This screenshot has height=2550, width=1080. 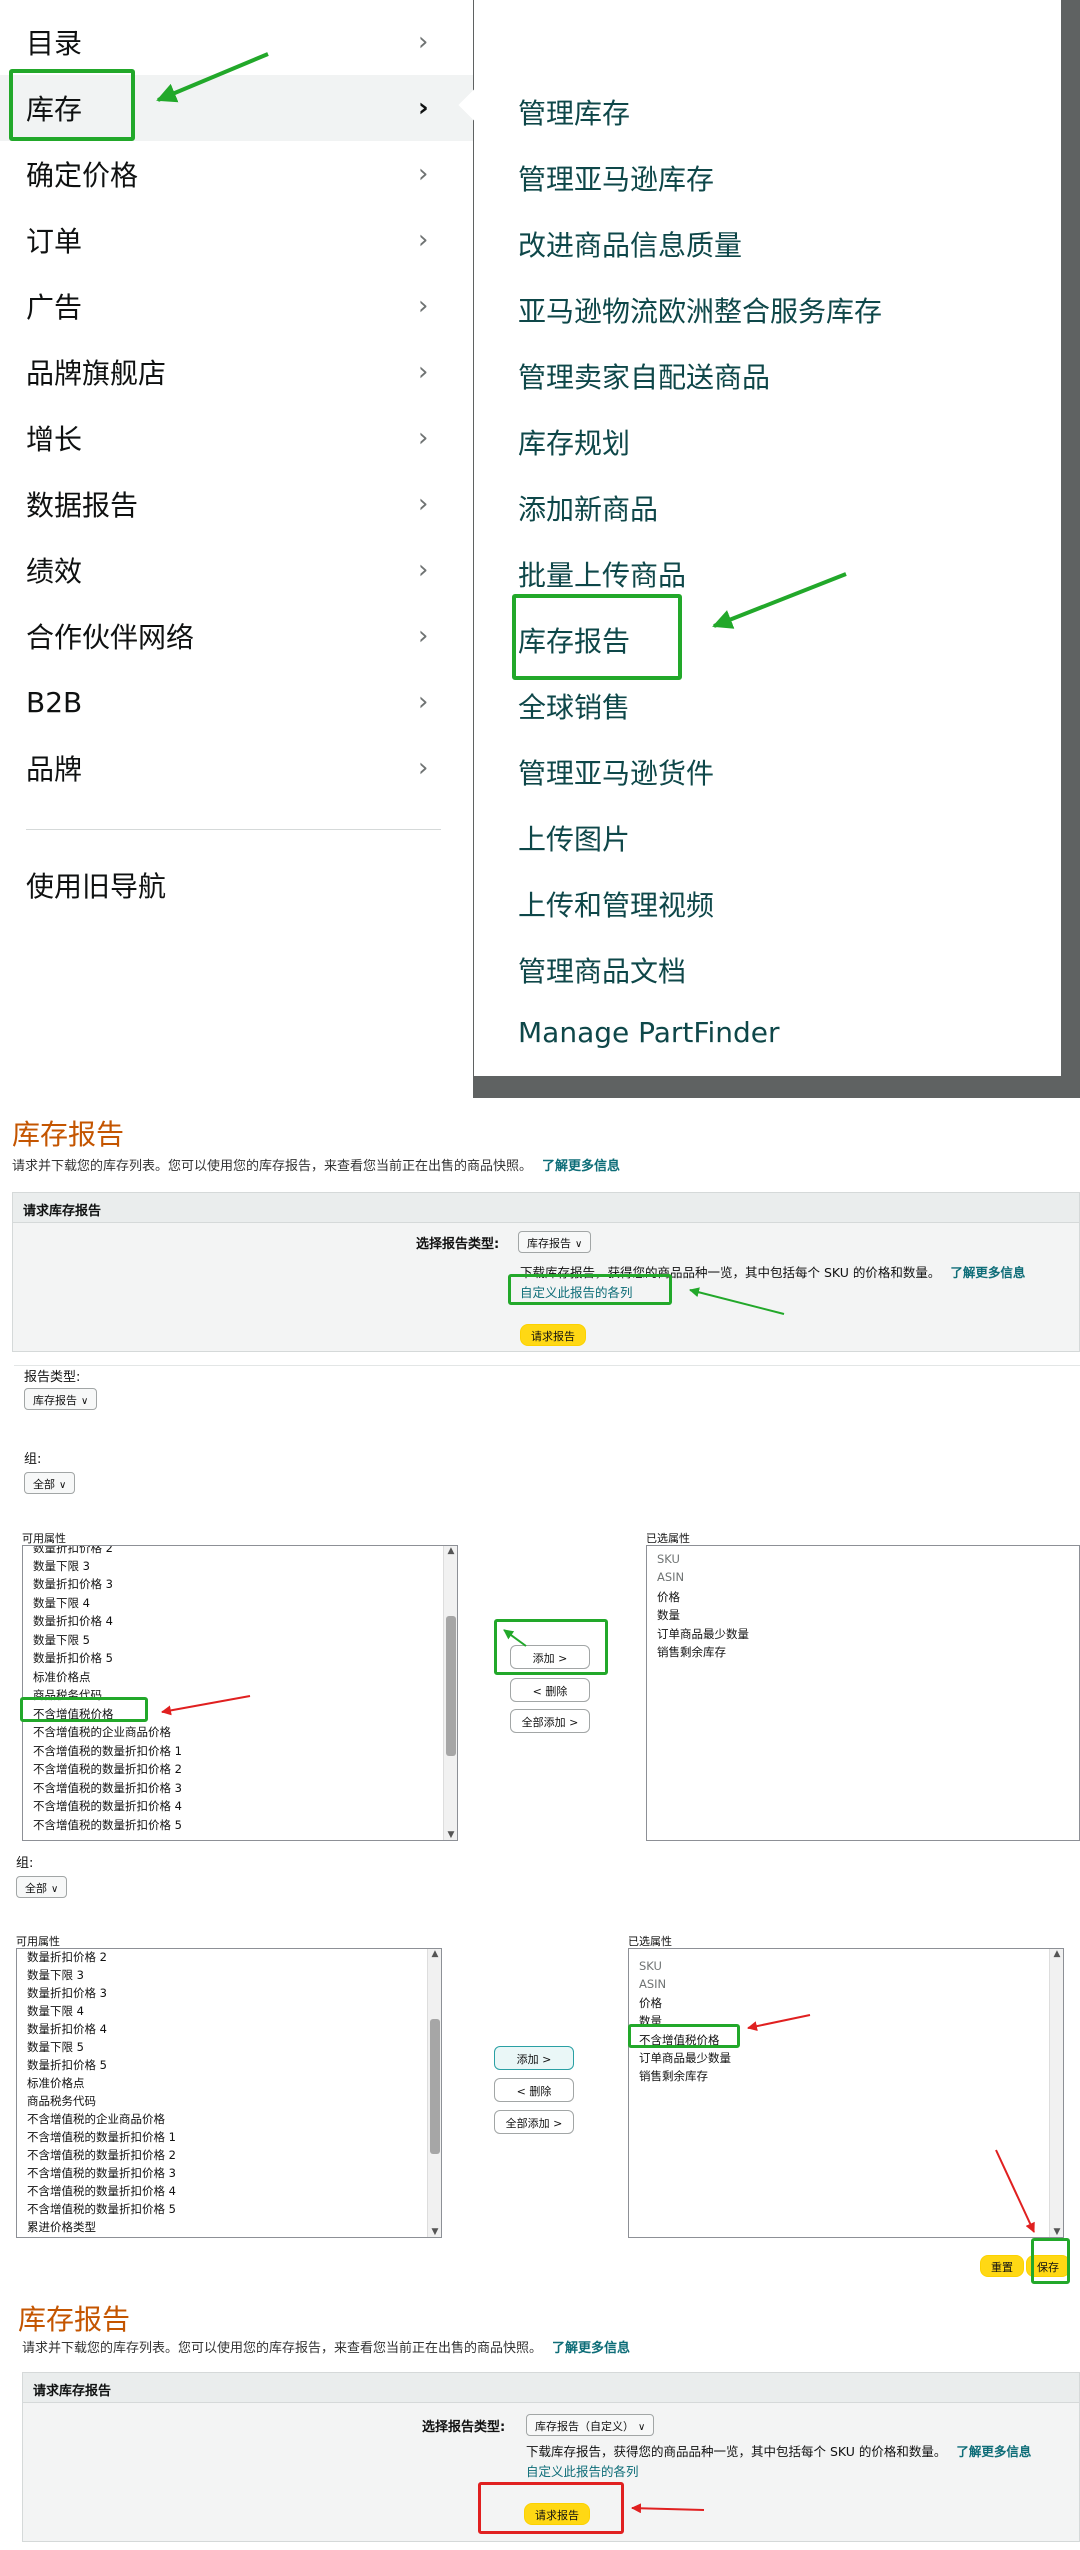 I want to click on add-button: 添加 >, so click(x=534, y=2058).